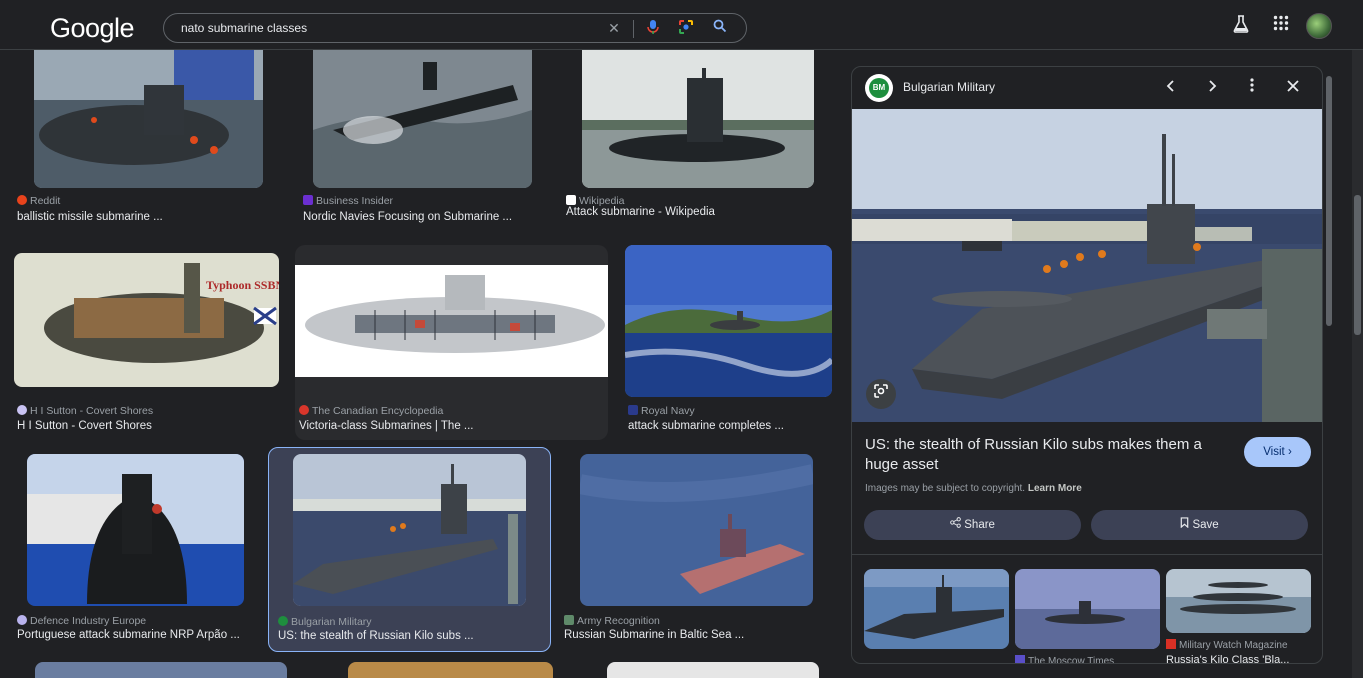 This screenshot has width=1363, height=678. Describe the element at coordinates (22, 200) in the screenshot. I see `reddit-icon` at that location.